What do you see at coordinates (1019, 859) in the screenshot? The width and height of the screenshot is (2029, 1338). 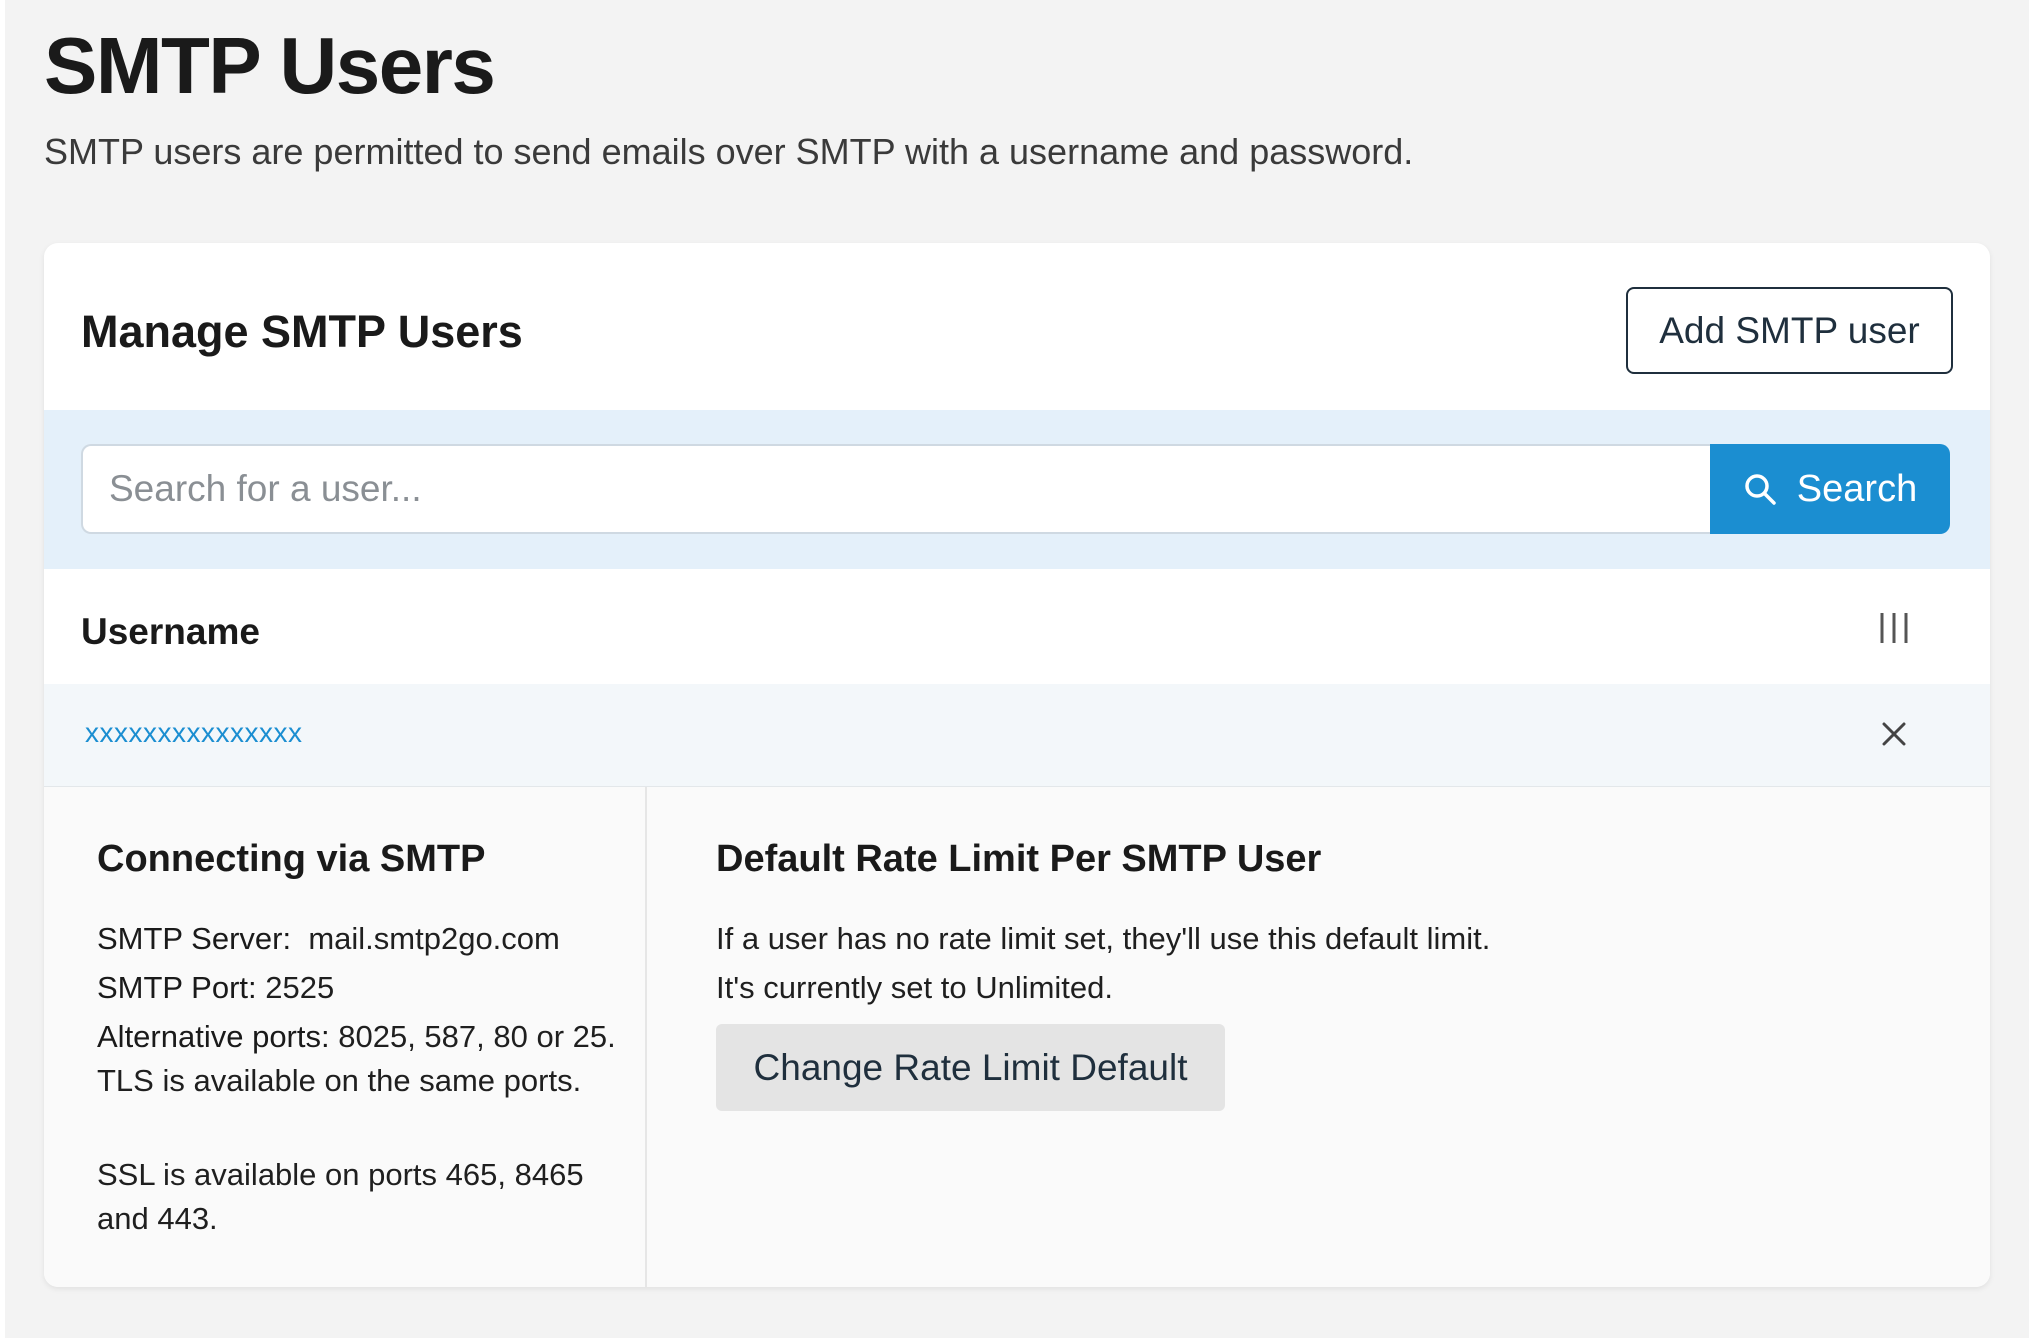 I see `rate-limit-title: Default Rate Limit Per SMTP User` at bounding box center [1019, 859].